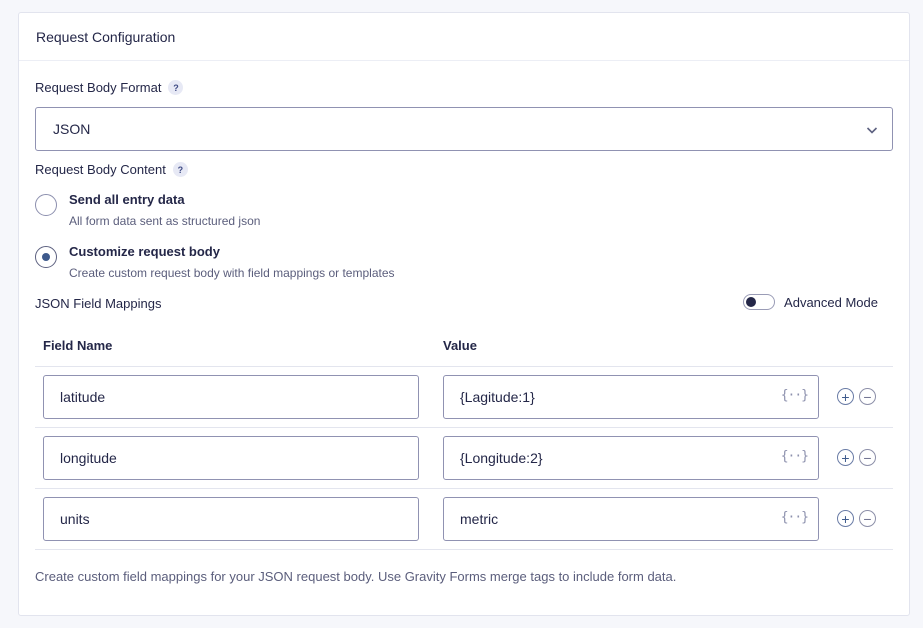  Describe the element at coordinates (98, 87) in the screenshot. I see `body-format-label: Request Body Format` at that location.